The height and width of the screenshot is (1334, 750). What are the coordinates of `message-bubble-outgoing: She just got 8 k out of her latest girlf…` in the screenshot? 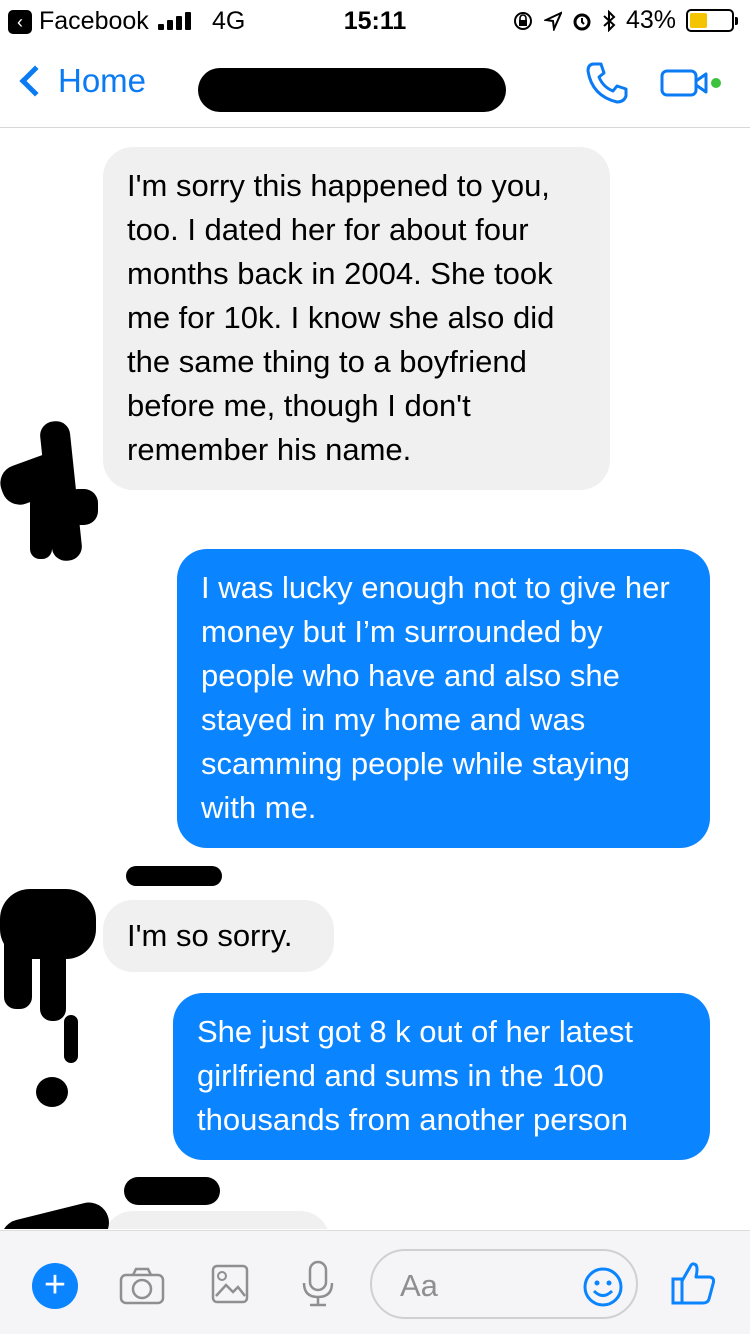 It's located at (441, 1076).